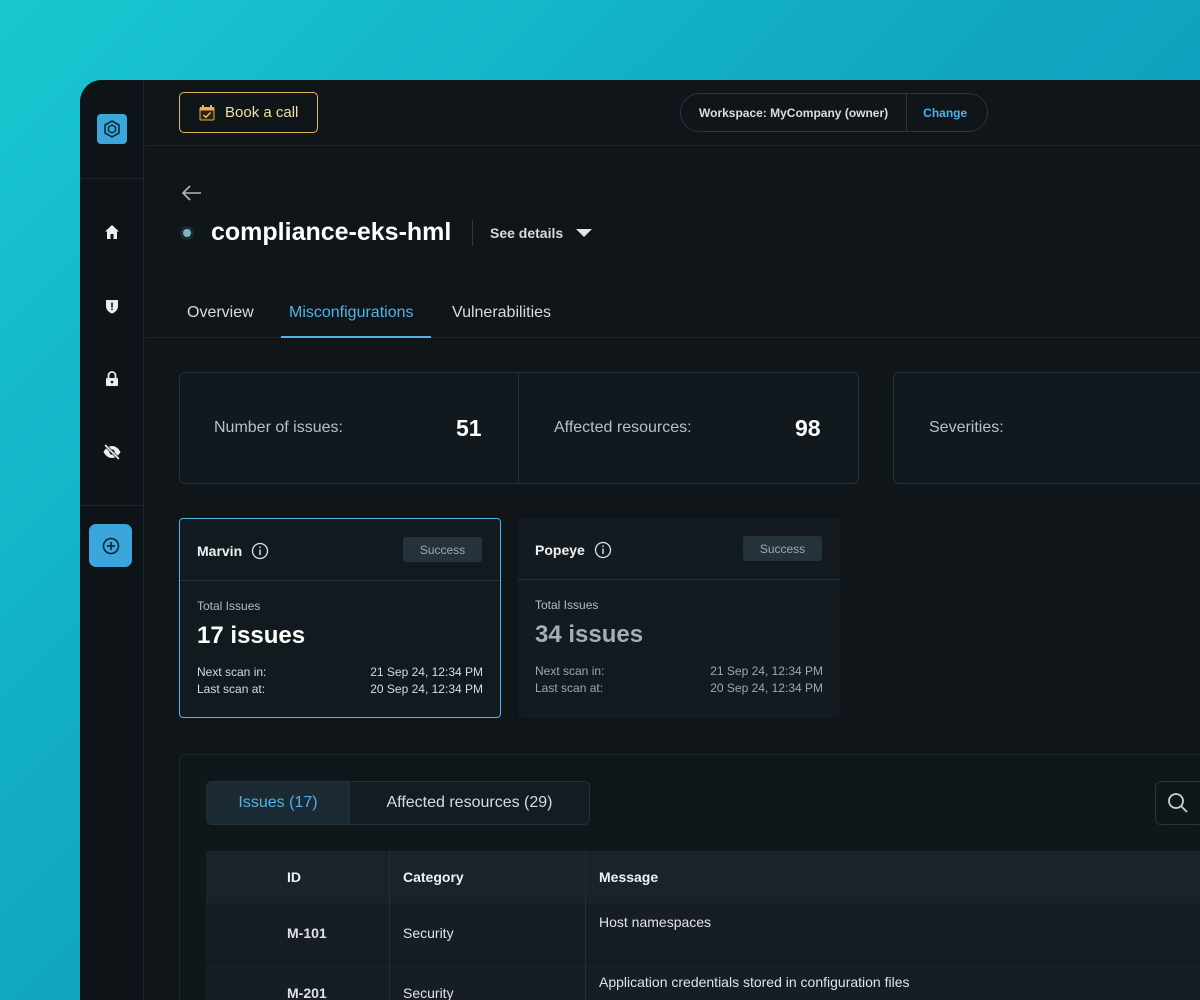  What do you see at coordinates (584, 233) in the screenshot?
I see `caret-down-icon` at bounding box center [584, 233].